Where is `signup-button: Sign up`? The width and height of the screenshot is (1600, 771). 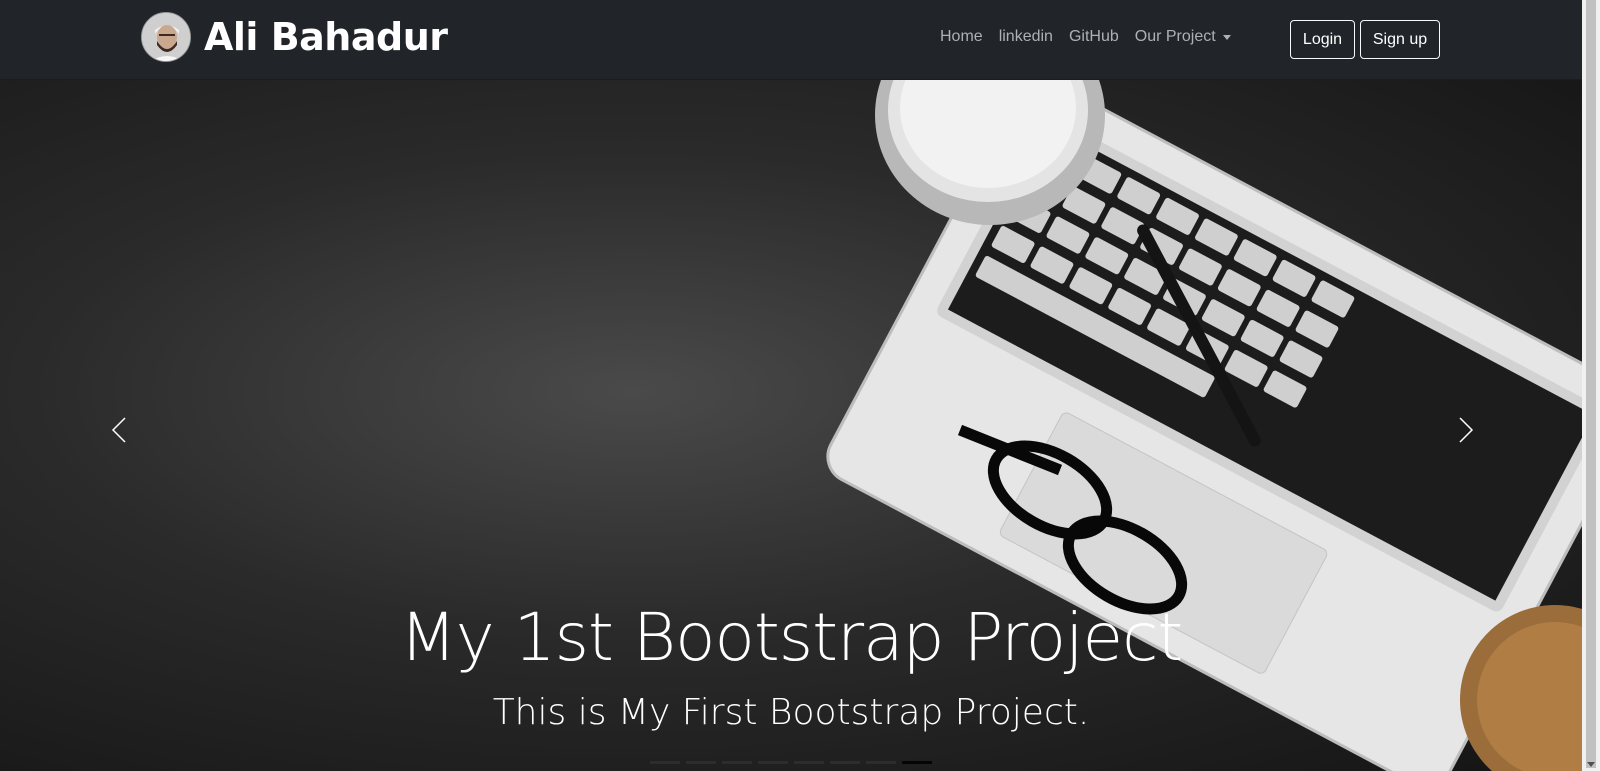
signup-button: Sign up is located at coordinates (1400, 39).